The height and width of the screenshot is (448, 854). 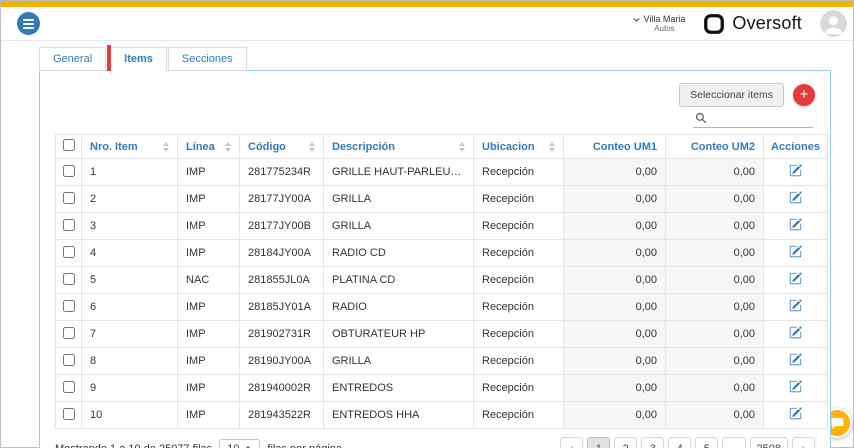 I want to click on hamburger-icon, so click(x=28, y=23).